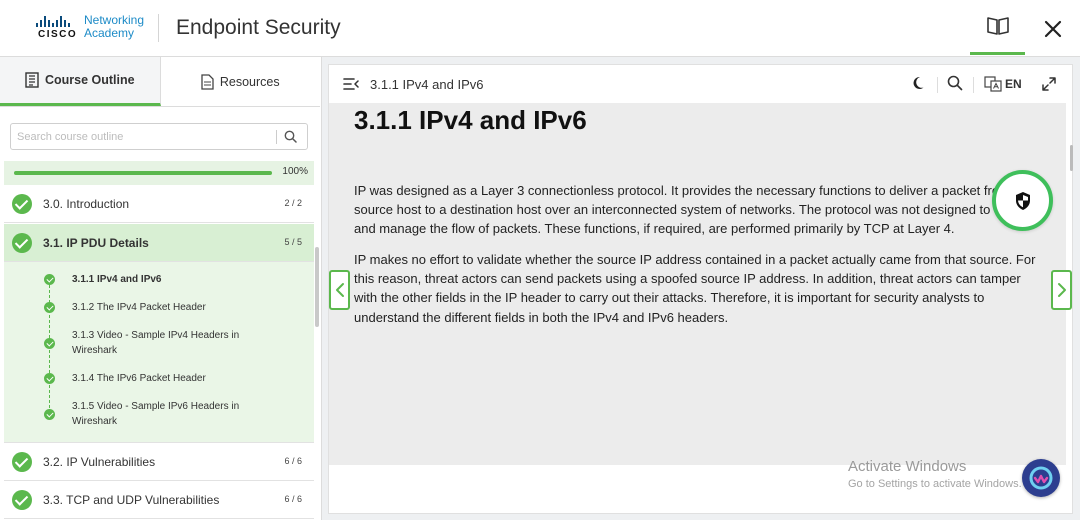 Image resolution: width=1080 pixels, height=520 pixels. What do you see at coordinates (159, 204) in the screenshot?
I see `module-item: 3.0. Introduction 2 / 2` at bounding box center [159, 204].